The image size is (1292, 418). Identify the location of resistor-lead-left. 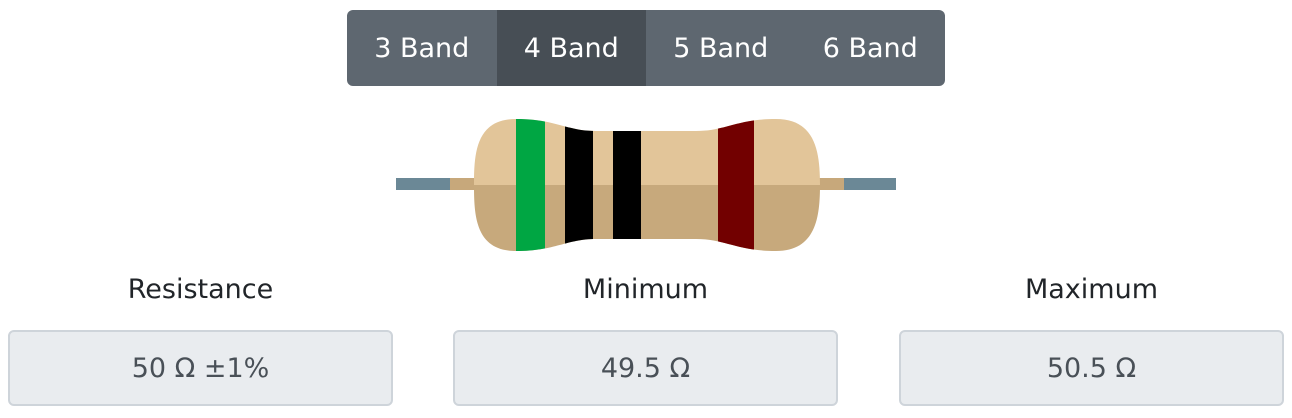
(423, 184).